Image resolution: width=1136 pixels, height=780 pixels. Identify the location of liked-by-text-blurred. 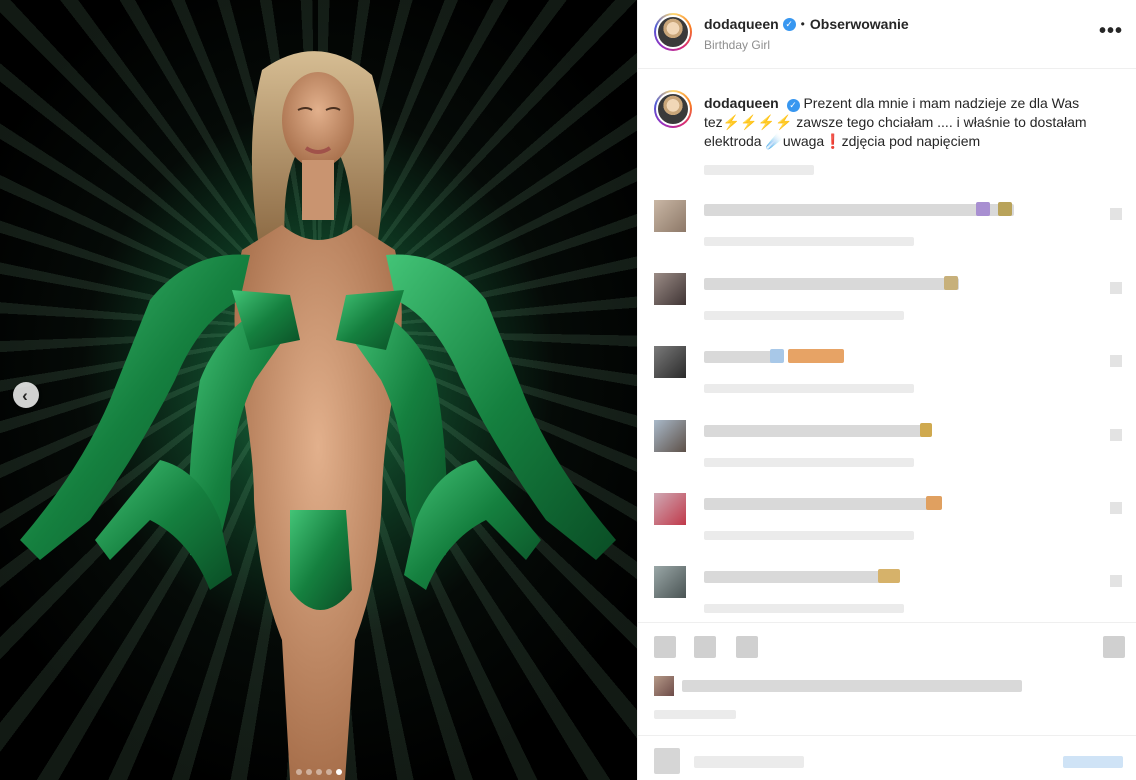
(852, 686).